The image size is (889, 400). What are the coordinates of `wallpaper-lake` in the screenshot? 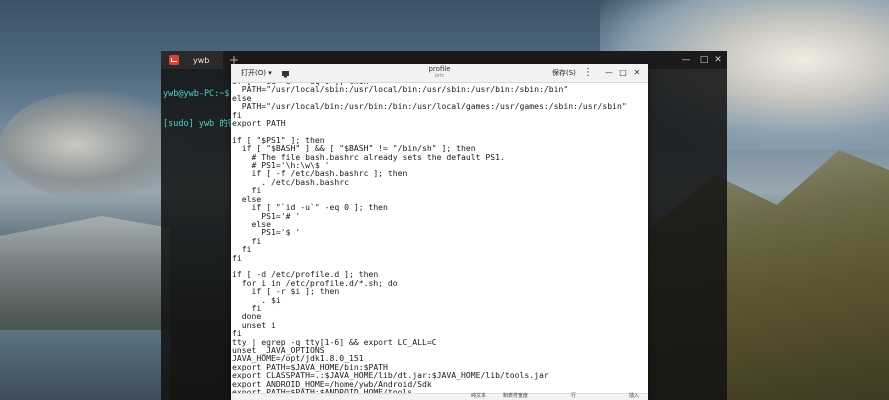 It's located at (85, 365).